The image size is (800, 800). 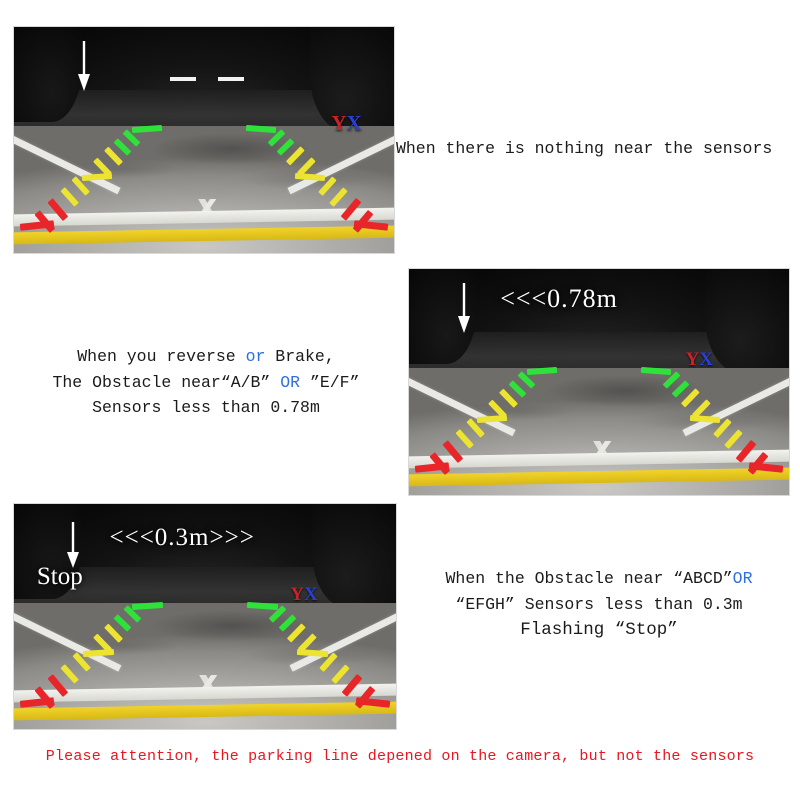 I want to click on caption-reverse-line2-a: The Obstacle near“A/B”, so click(x=166, y=382).